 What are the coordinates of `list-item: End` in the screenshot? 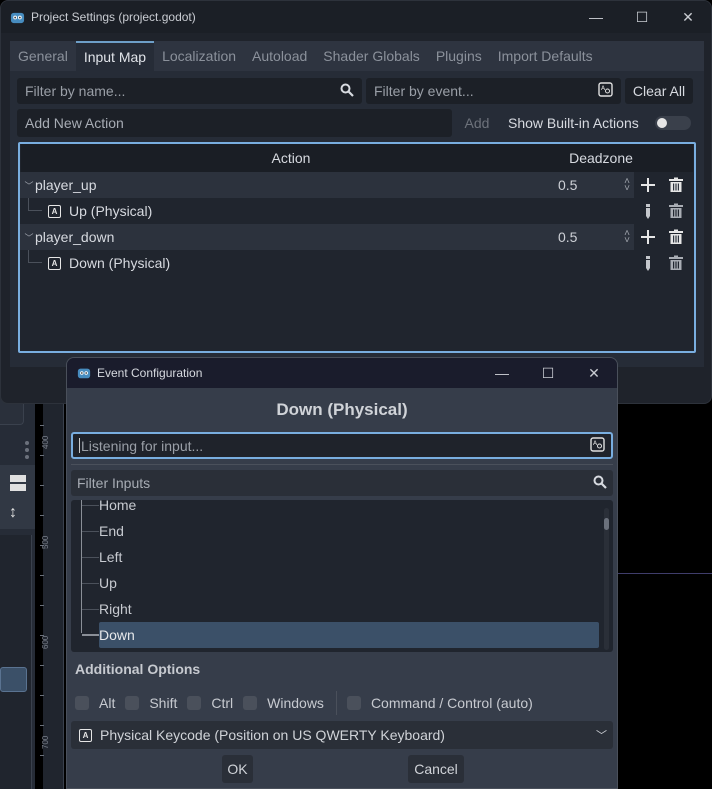 It's located at (111, 531).